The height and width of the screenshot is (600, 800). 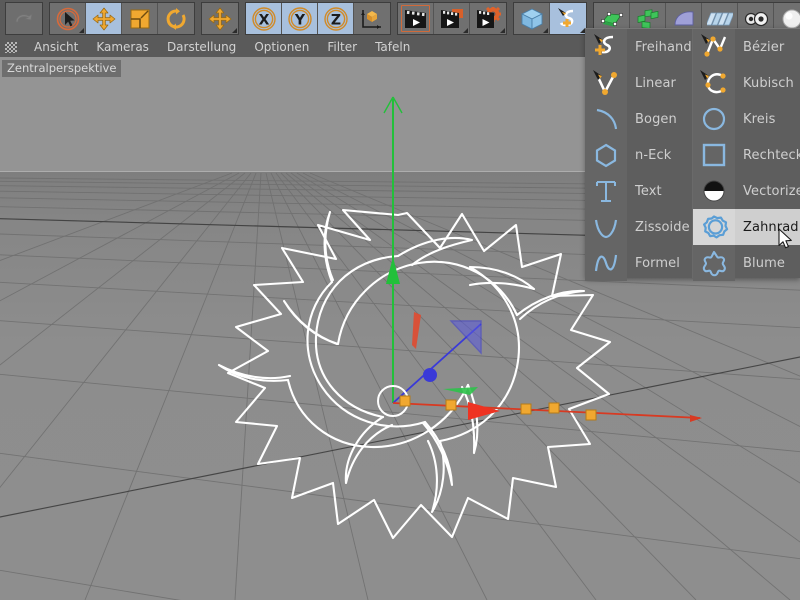 What do you see at coordinates (606, 47) in the screenshot?
I see `pen-freehand-icon` at bounding box center [606, 47].